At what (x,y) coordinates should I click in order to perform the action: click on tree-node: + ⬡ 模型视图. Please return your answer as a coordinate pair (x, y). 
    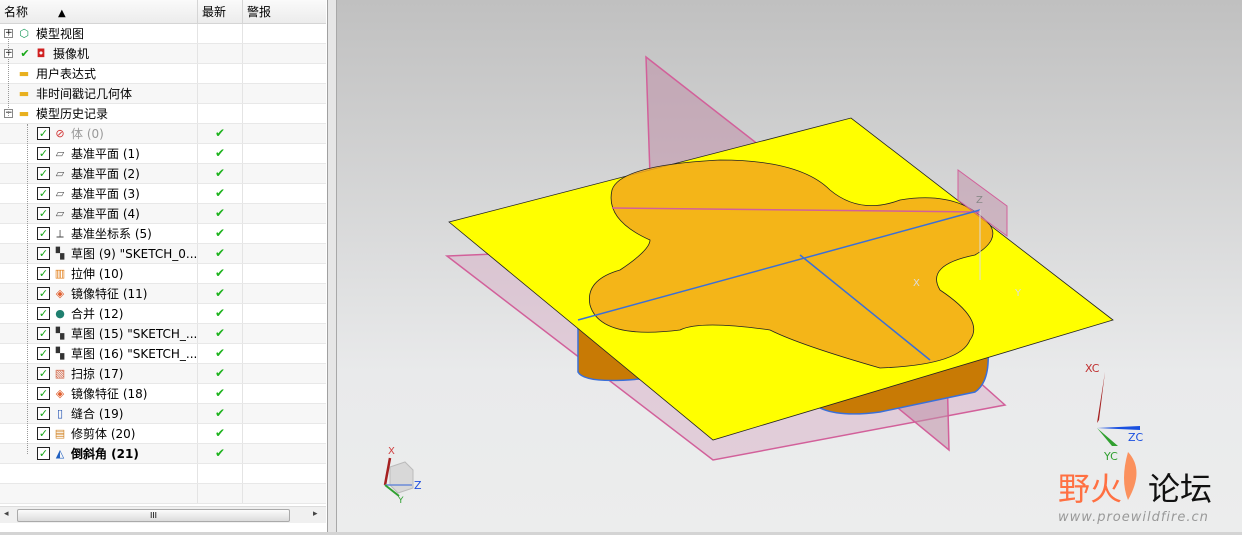
    Looking at the image, I should click on (163, 34).